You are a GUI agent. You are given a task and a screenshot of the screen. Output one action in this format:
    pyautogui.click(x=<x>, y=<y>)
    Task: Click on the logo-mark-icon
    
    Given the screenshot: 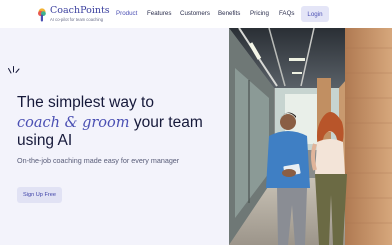 What is the action you would take?
    pyautogui.click(x=42, y=14)
    